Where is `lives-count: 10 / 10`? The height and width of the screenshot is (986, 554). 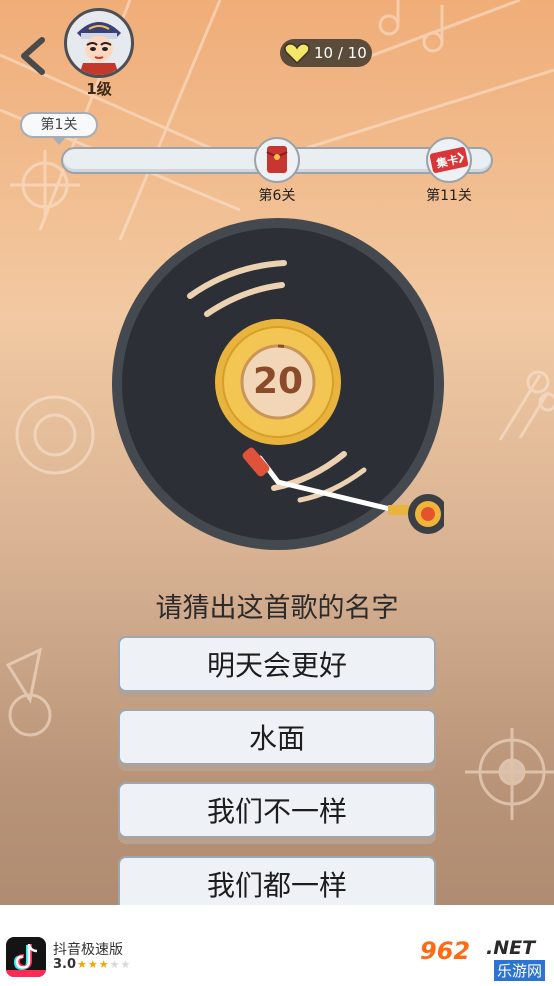
lives-count: 10 / 10 is located at coordinates (340, 53).